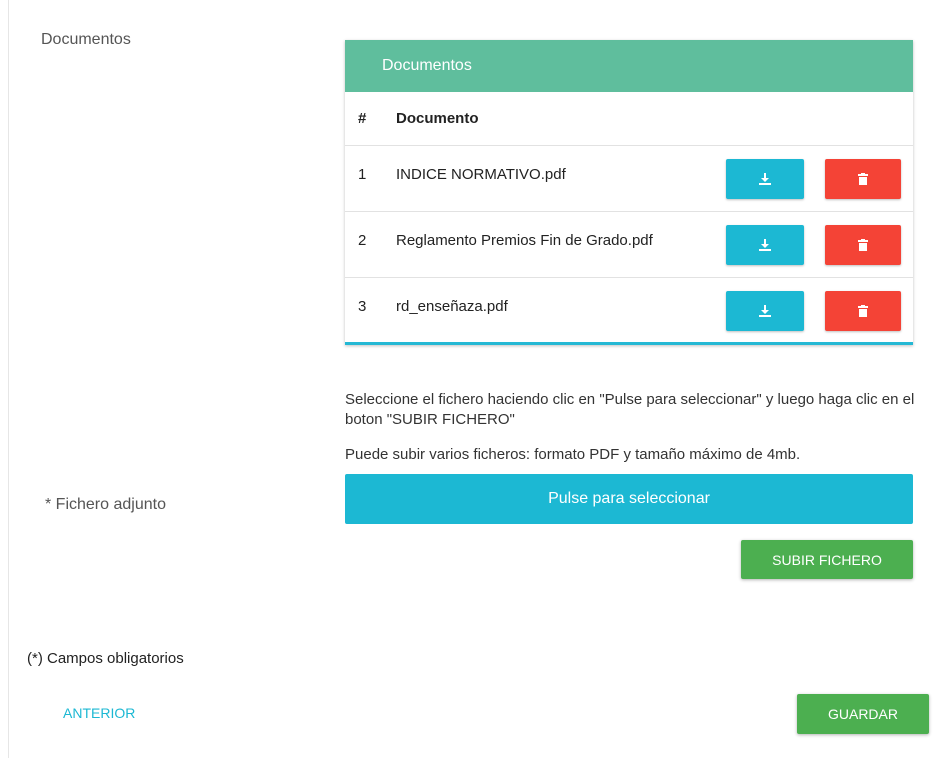 The width and height of the screenshot is (939, 758). I want to click on column-header-document: Documento, so click(437, 118).